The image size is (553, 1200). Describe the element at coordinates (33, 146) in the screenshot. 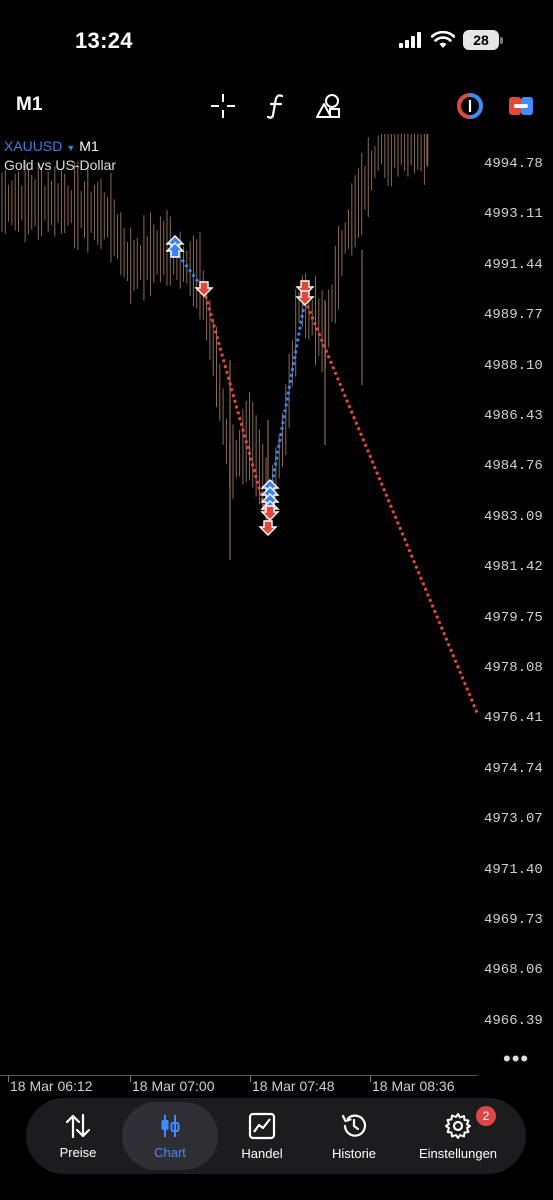

I see `symbol-name: XAUUSD` at that location.